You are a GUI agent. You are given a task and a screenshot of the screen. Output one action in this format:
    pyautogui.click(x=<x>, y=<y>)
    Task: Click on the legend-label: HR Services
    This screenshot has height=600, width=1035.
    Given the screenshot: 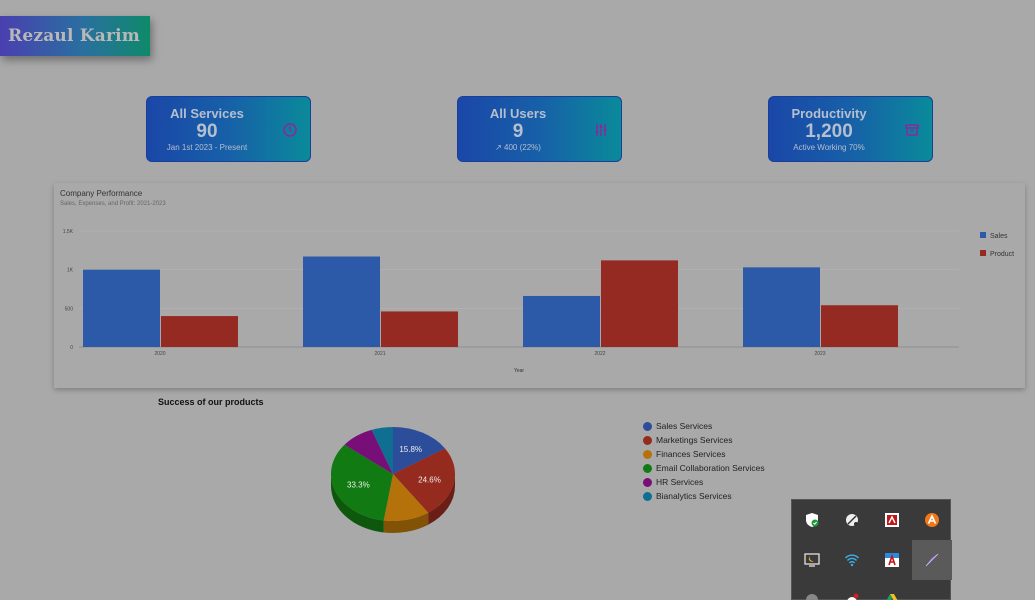 What is the action you would take?
    pyautogui.click(x=680, y=482)
    